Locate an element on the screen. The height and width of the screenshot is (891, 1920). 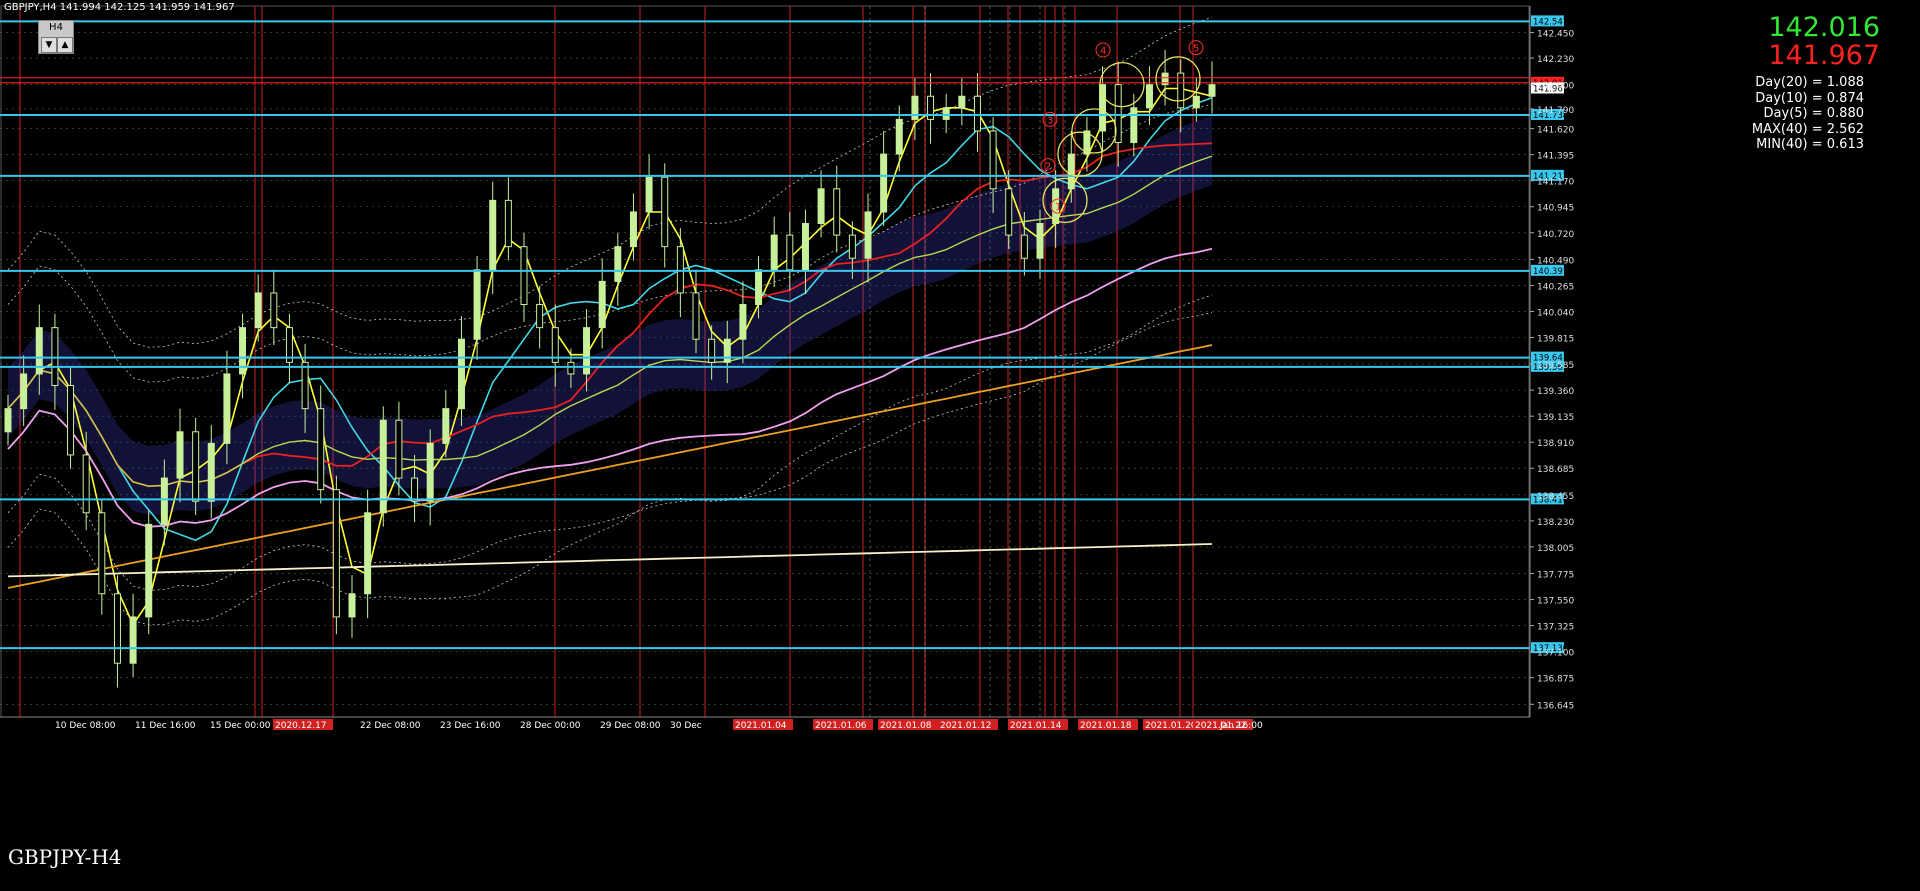
y-tick-label: 137.325 is located at coordinates (1555, 628).